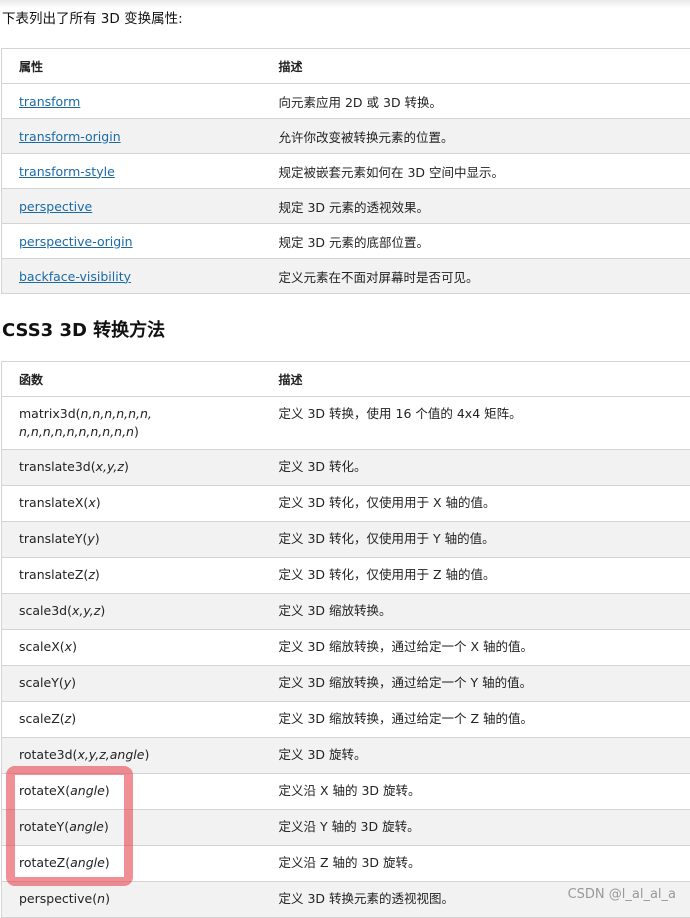 This screenshot has height=918, width=690. What do you see at coordinates (132, 612) in the screenshot?
I see `function-cell: scale3d(x,y,z)` at bounding box center [132, 612].